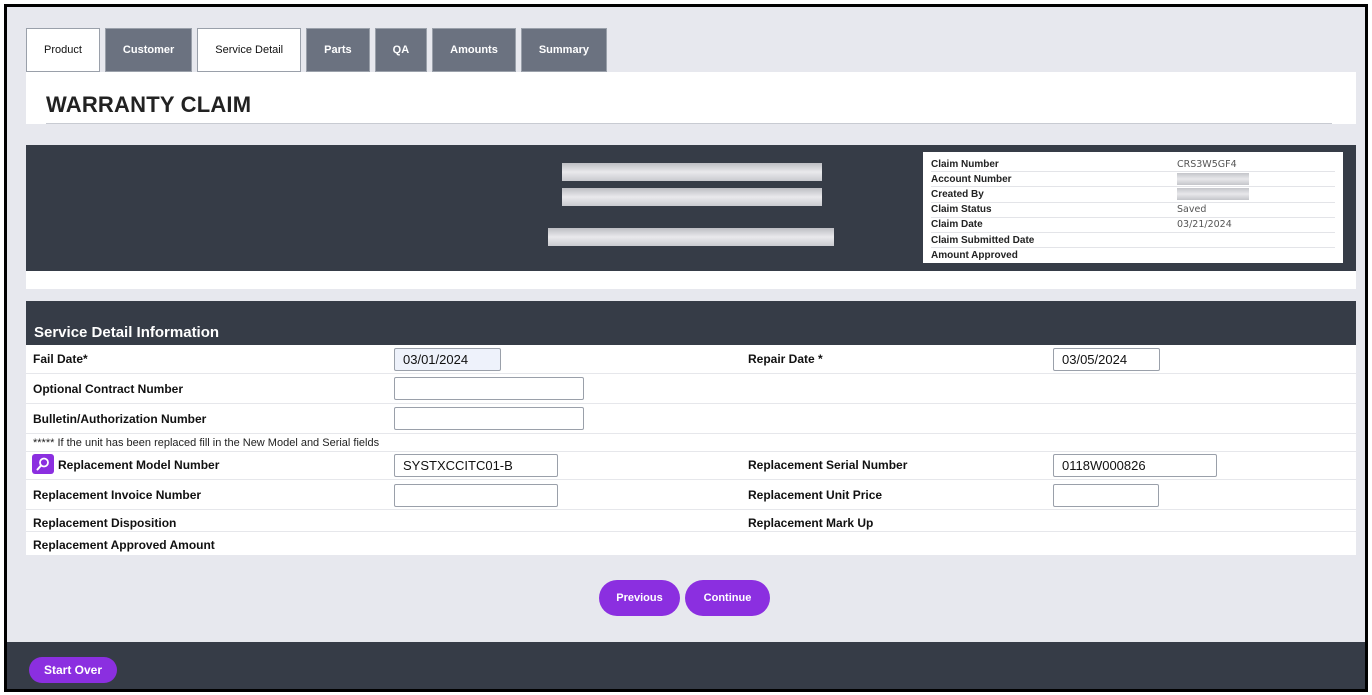 Image resolution: width=1372 pixels, height=695 pixels. Describe the element at coordinates (63, 50) in the screenshot. I see `tab-product: Product` at that location.